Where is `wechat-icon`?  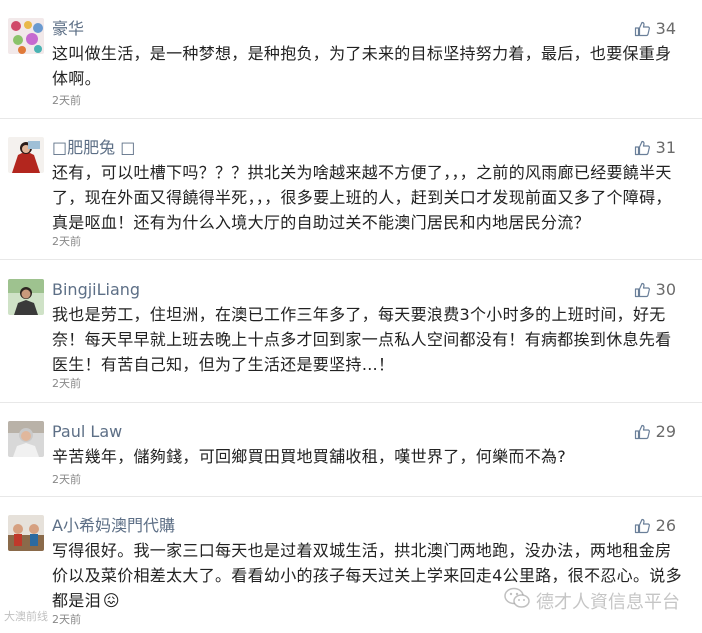
wechat-icon is located at coordinates (517, 600).